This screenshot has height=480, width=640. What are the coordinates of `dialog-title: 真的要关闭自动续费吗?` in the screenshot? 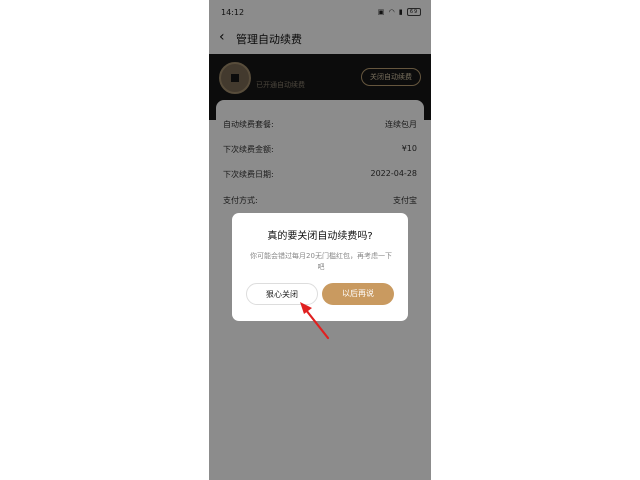 It's located at (320, 236).